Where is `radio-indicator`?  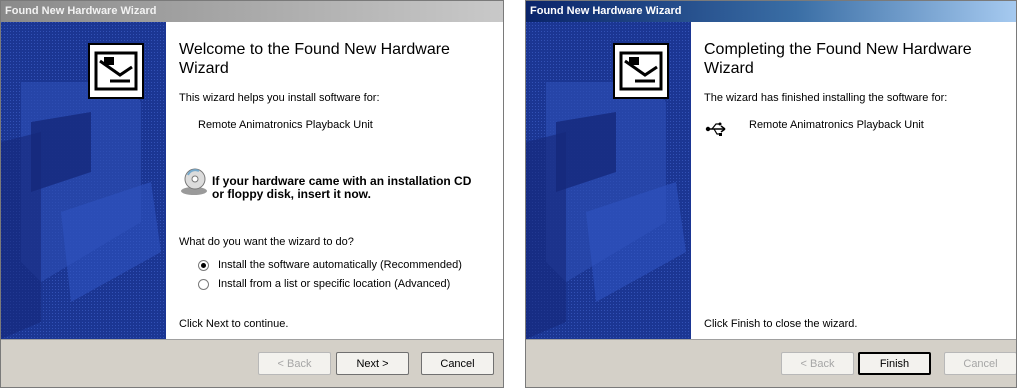
radio-indicator is located at coordinates (203, 284).